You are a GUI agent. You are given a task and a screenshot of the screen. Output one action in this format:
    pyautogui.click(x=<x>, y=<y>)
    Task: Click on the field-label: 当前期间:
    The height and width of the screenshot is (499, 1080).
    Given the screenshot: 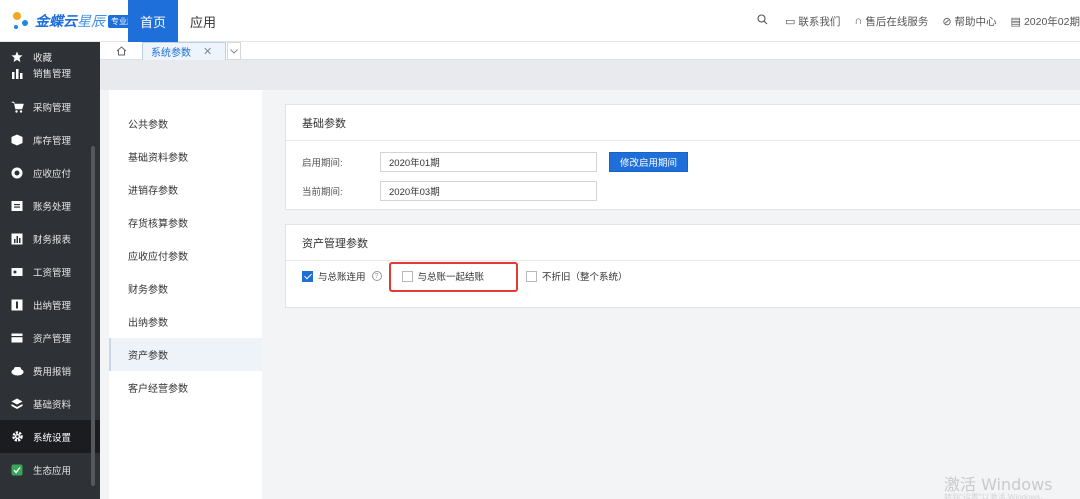 What is the action you would take?
    pyautogui.click(x=322, y=192)
    